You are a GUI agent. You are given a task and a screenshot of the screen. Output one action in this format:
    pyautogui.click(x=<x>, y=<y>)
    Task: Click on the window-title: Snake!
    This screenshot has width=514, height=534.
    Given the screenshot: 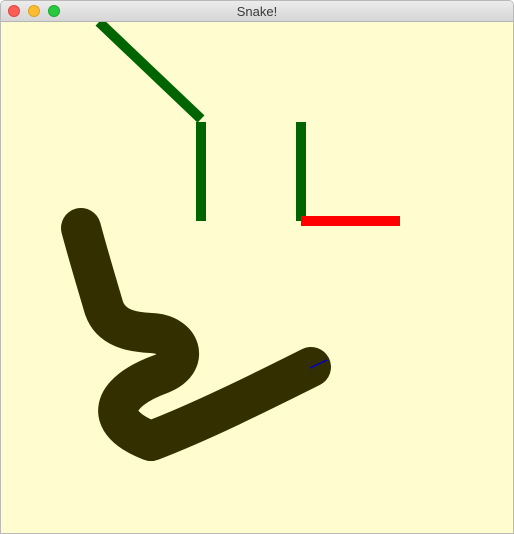 What is the action you would take?
    pyautogui.click(x=257, y=11)
    